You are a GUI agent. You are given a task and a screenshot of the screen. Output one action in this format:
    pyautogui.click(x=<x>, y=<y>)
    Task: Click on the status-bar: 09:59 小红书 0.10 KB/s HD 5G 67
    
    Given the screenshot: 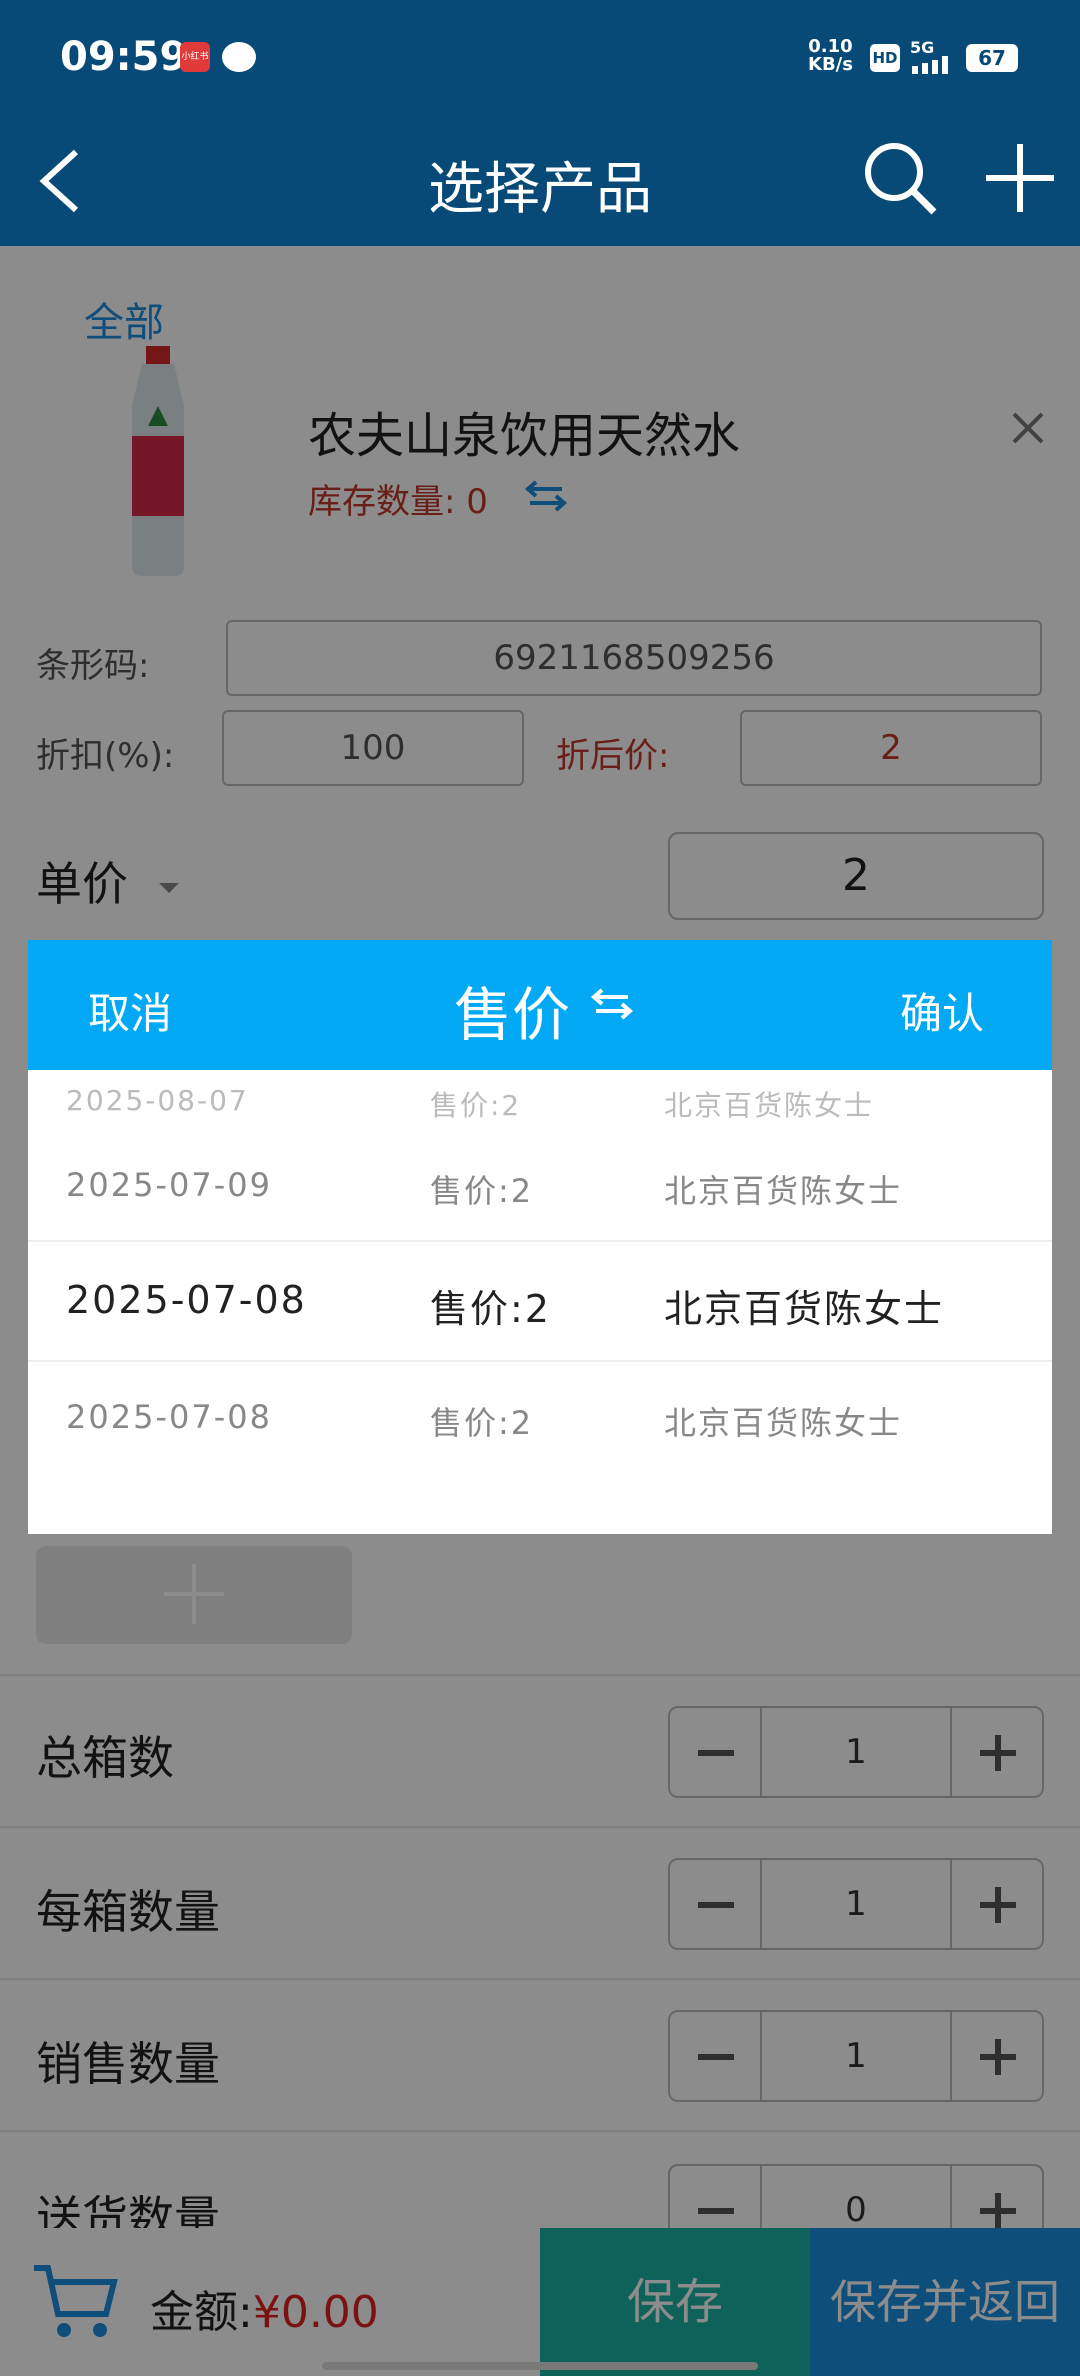 What is the action you would take?
    pyautogui.click(x=540, y=59)
    